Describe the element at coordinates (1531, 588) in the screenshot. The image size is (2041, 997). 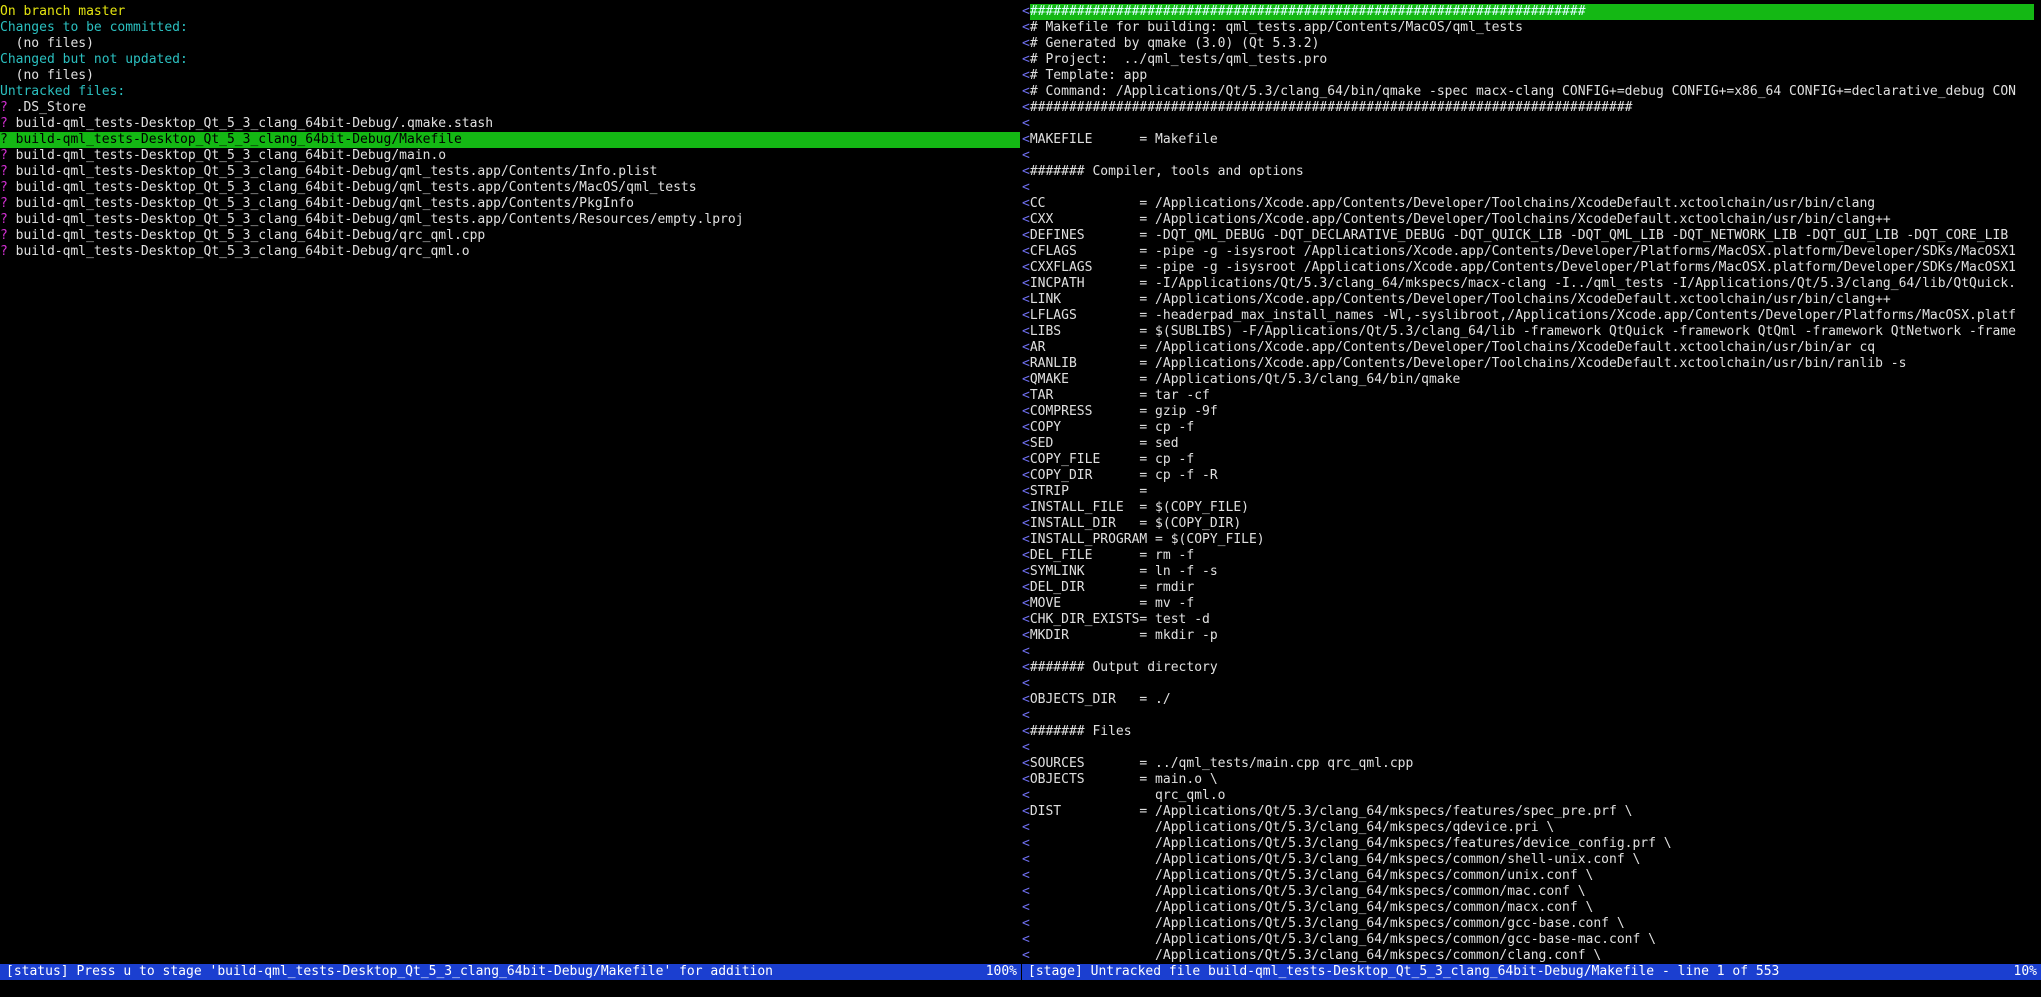
I see `makefile-line: <DEL_DIR = rmdir` at that location.